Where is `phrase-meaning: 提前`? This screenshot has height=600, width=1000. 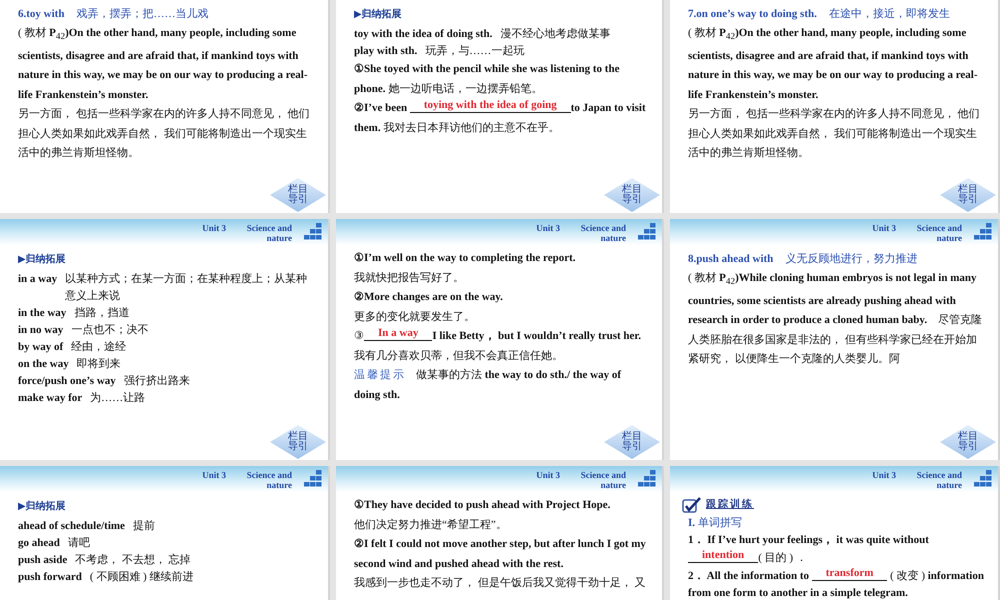
phrase-meaning: 提前 is located at coordinates (143, 526).